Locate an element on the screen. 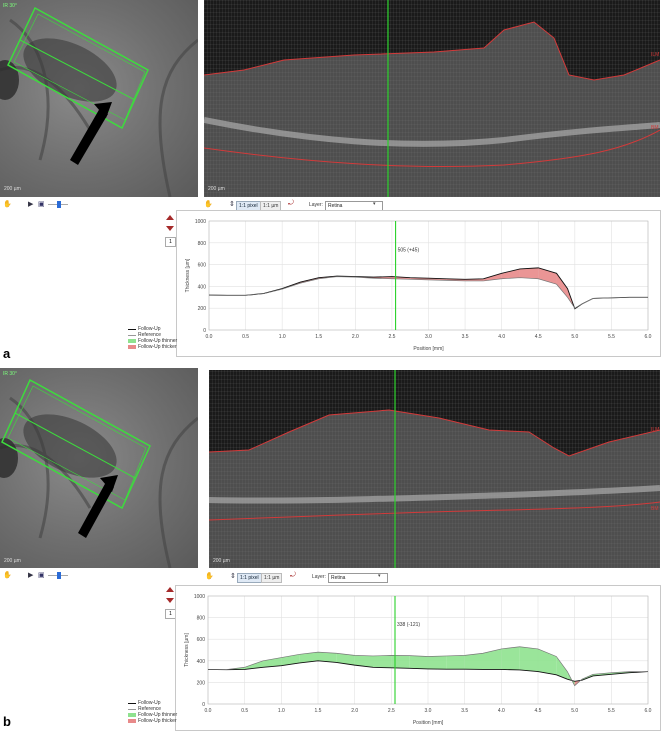 The height and width of the screenshot is (735, 661). fundus-overlay-a is located at coordinates (99, 98).